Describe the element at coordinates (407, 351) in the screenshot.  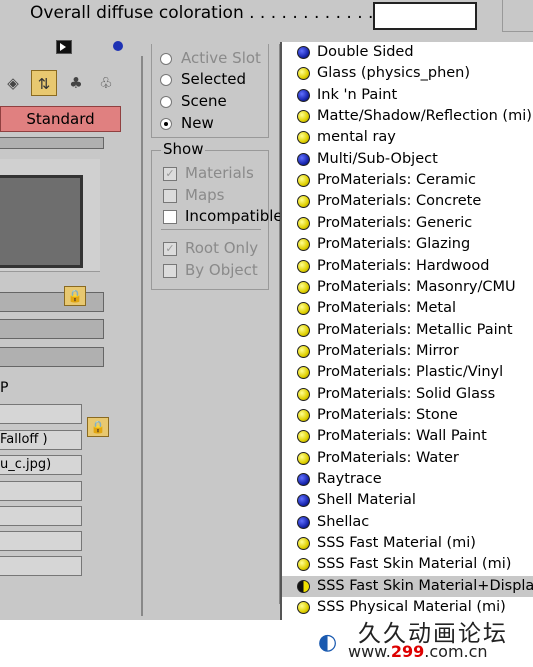
I see `list-item: ProMaterials: Mirror` at that location.